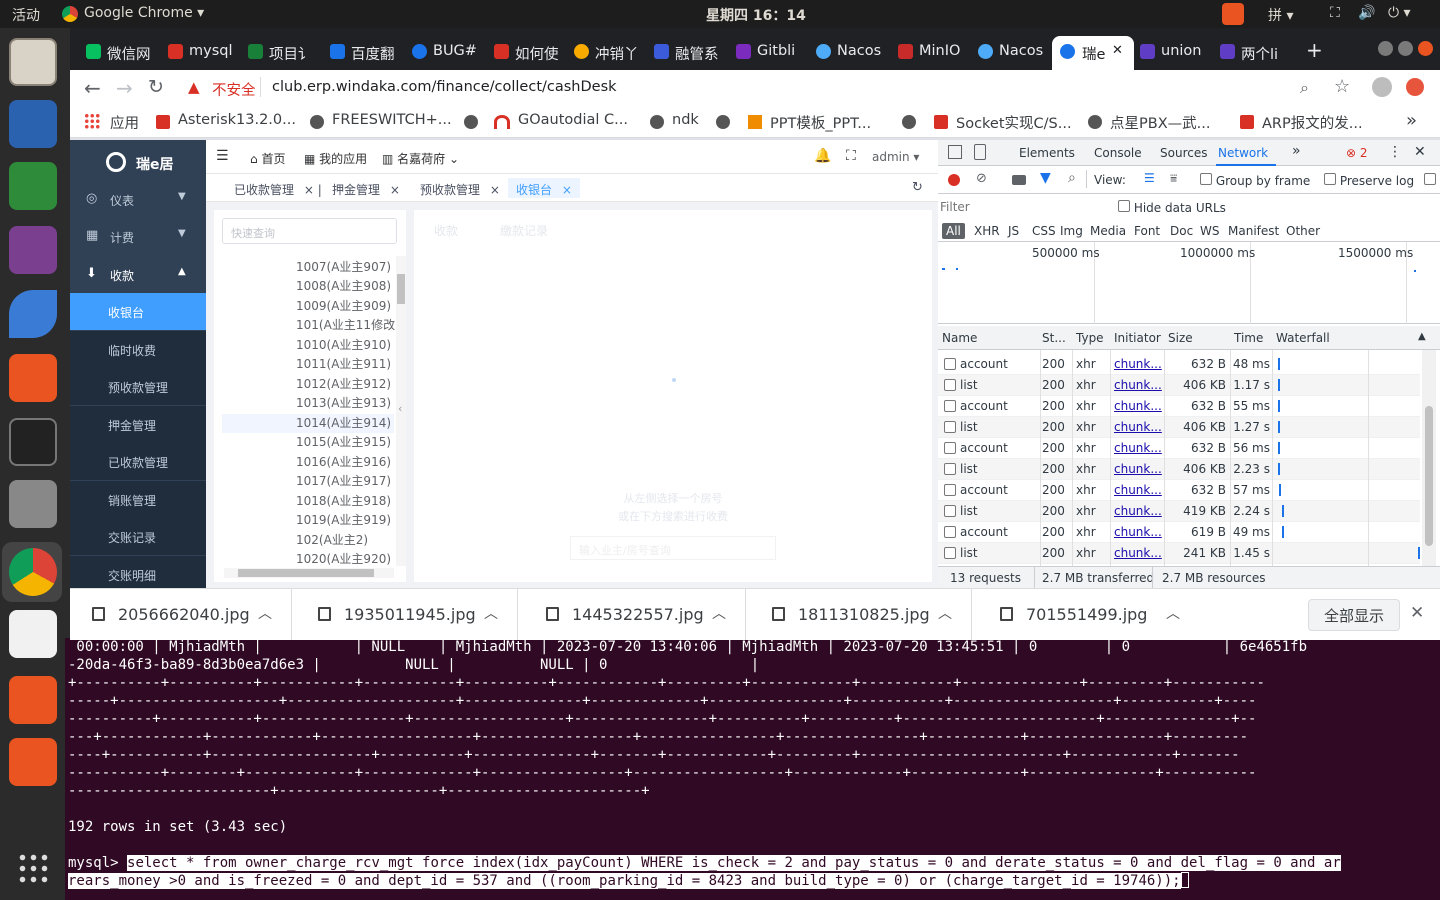 This screenshot has width=1440, height=900. Describe the element at coordinates (1415, 87) in the screenshot. I see `update-icon` at that location.